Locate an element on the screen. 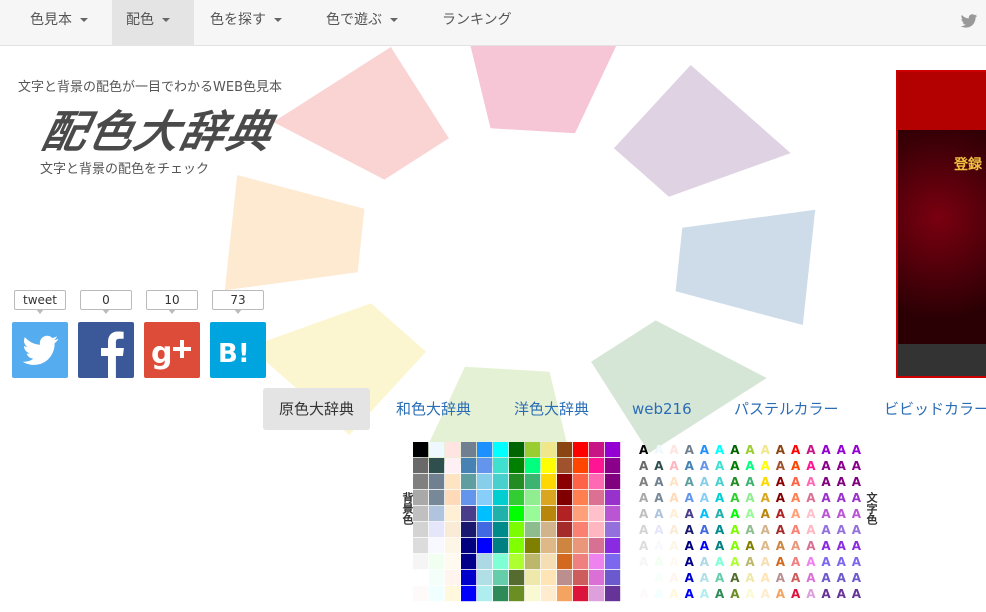 The image size is (986, 612). hatena-bookmark-button: B! is located at coordinates (238, 350).